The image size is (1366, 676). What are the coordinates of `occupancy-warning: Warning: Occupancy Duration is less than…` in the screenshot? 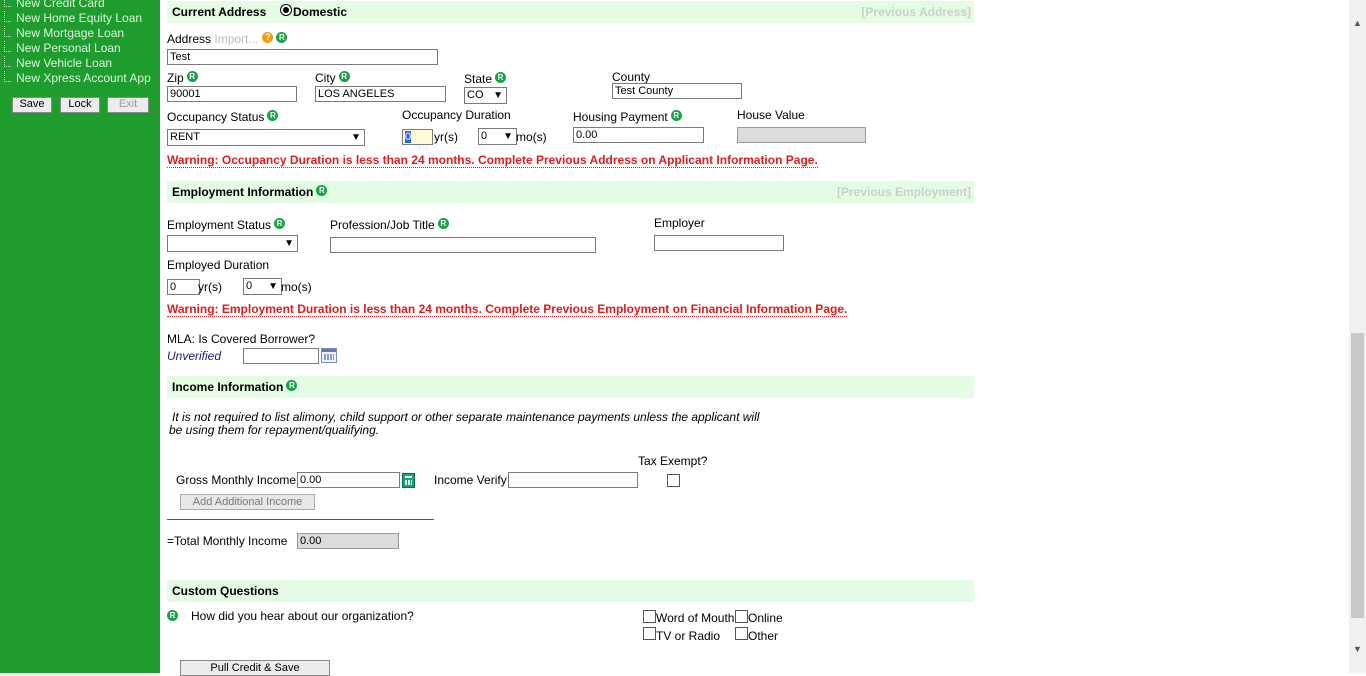 It's located at (492, 160).